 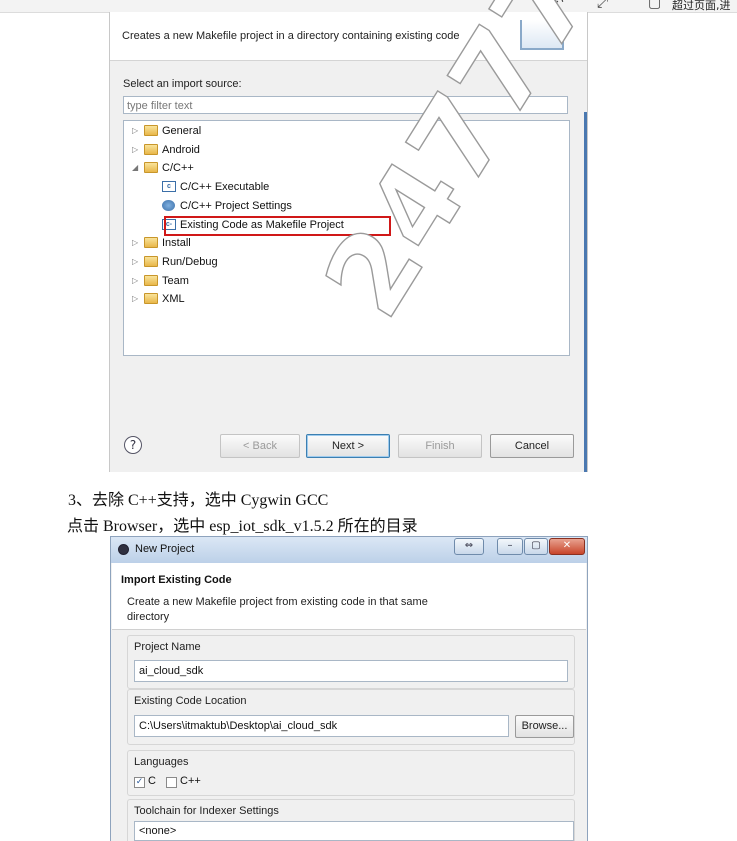 What do you see at coordinates (176, 580) in the screenshot?
I see `header-title: Import Existing Code` at bounding box center [176, 580].